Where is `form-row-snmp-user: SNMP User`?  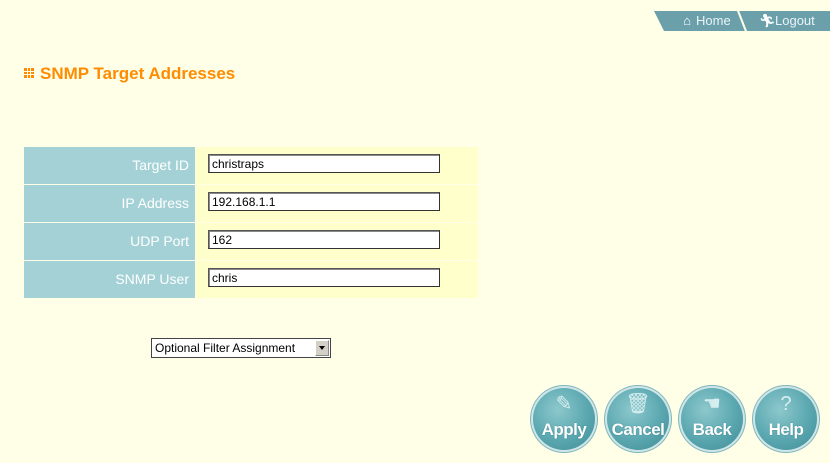 form-row-snmp-user: SNMP User is located at coordinates (251, 279).